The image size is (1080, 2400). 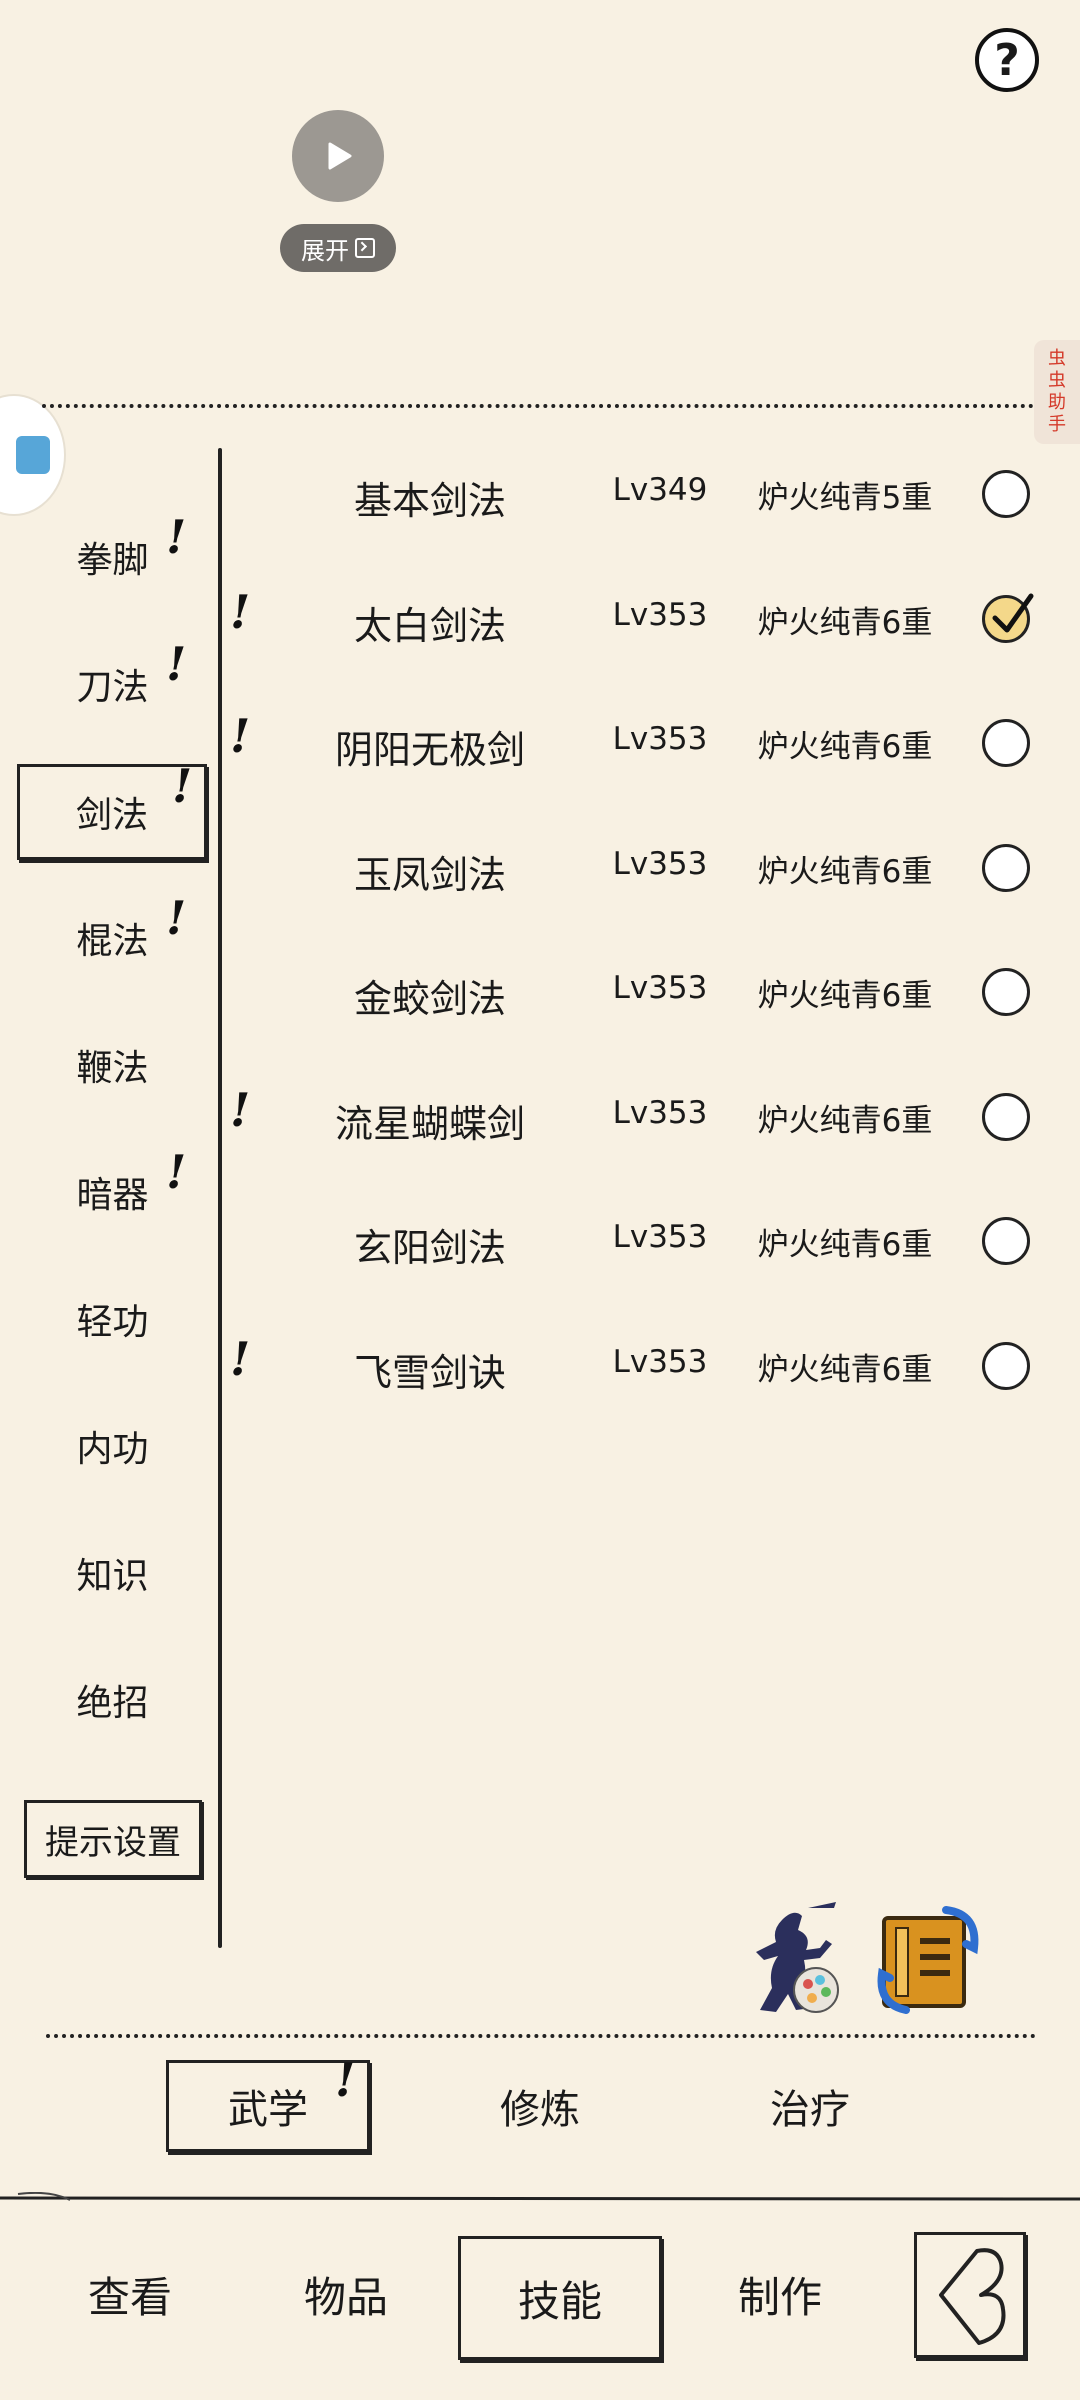 I want to click on skill-row: 玉凤剑法 Lv353 炉火纯青6重, so click(x=645, y=867).